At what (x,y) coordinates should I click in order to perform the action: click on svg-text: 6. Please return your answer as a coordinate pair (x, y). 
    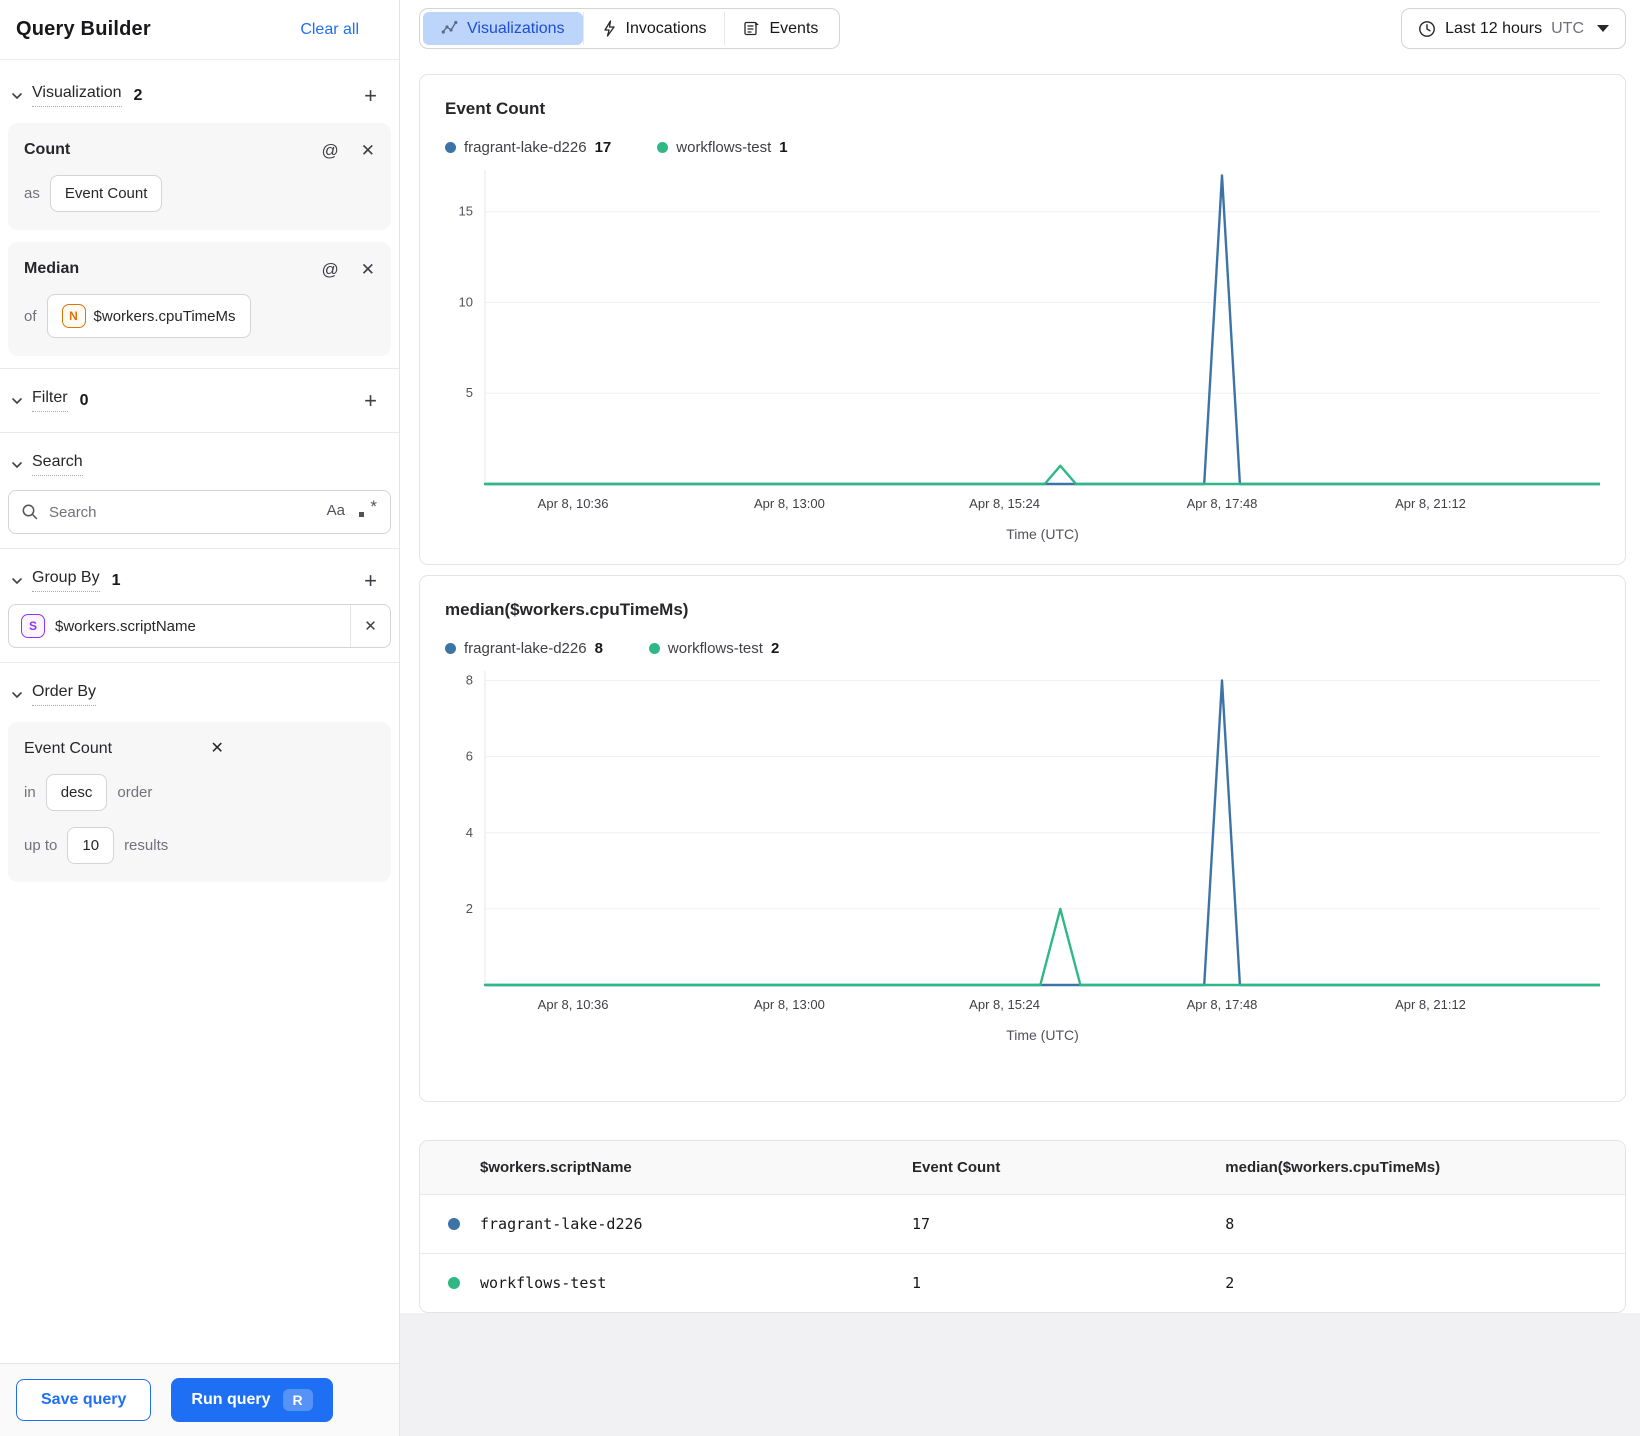
    Looking at the image, I should click on (469, 756).